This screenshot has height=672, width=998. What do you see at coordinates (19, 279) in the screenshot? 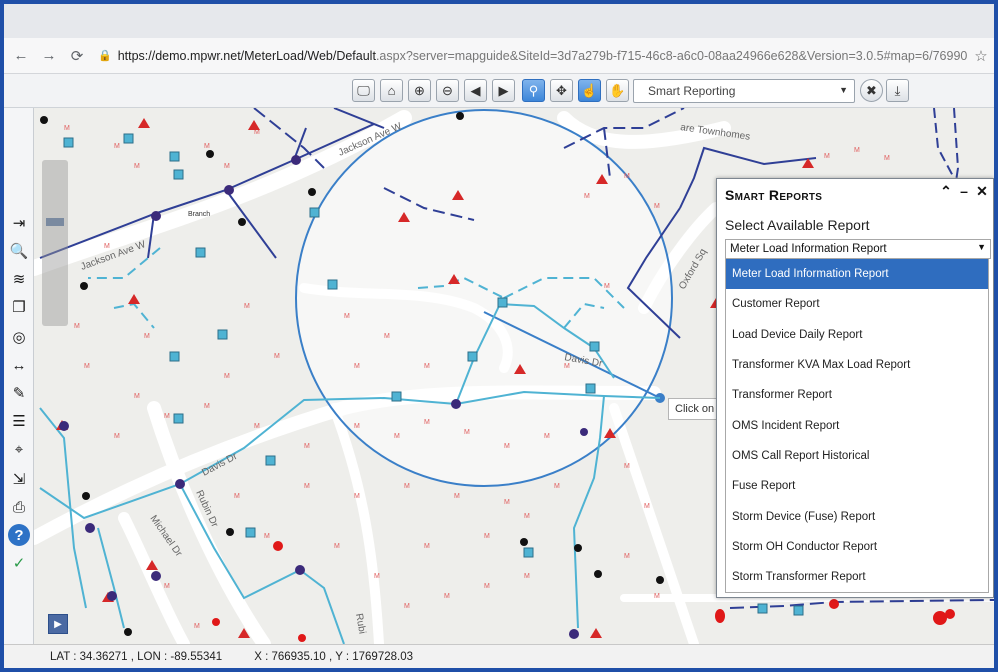
I see `layers-icon: ≋` at bounding box center [19, 279].